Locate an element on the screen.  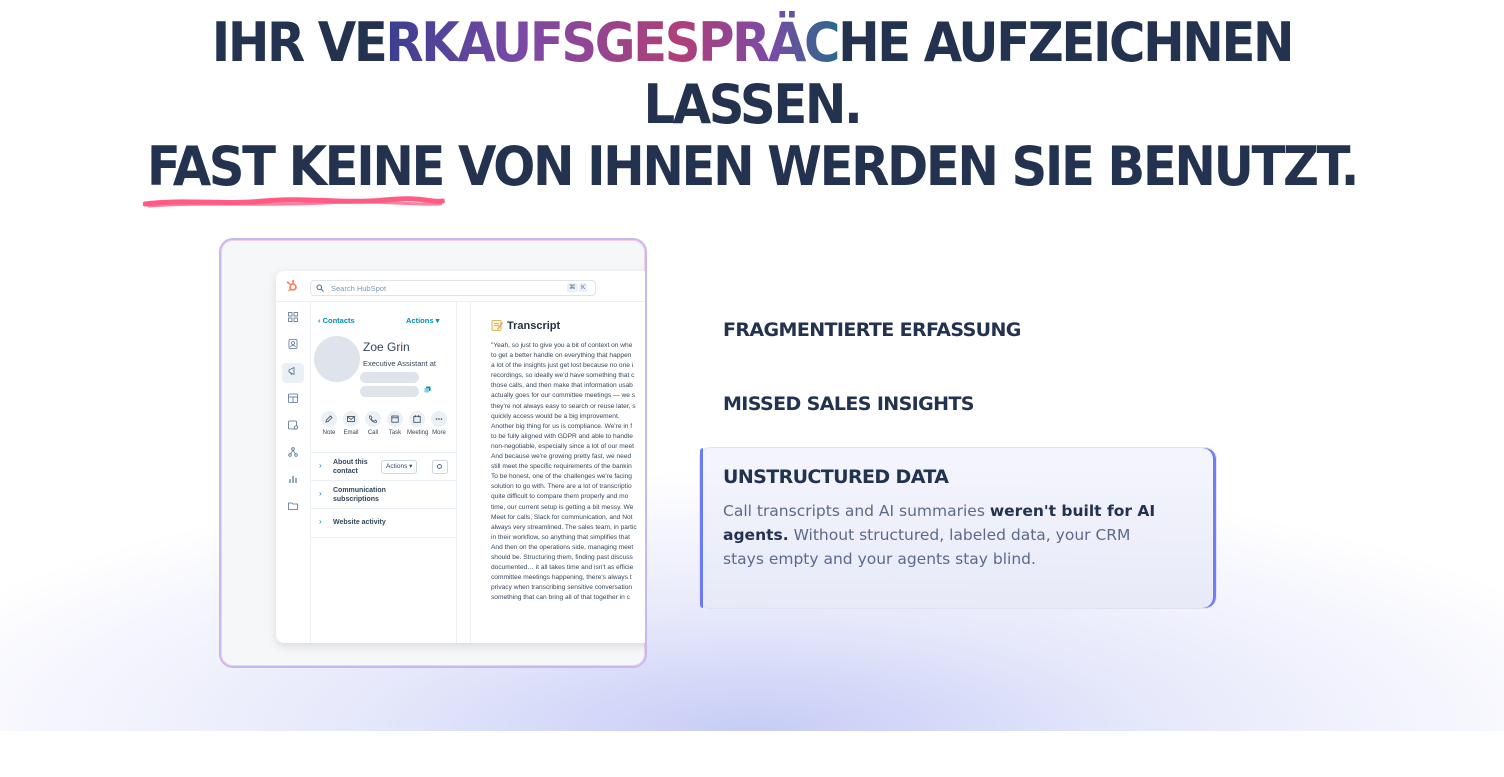
search-placeholder: Search HubSpot is located at coordinates (359, 288).